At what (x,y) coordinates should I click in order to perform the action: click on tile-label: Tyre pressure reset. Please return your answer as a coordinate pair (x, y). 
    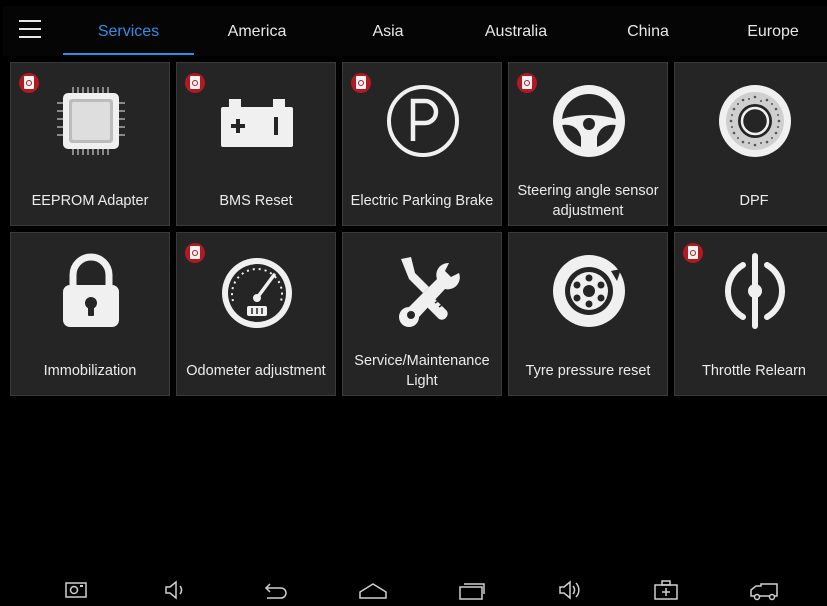
    Looking at the image, I should click on (588, 371).